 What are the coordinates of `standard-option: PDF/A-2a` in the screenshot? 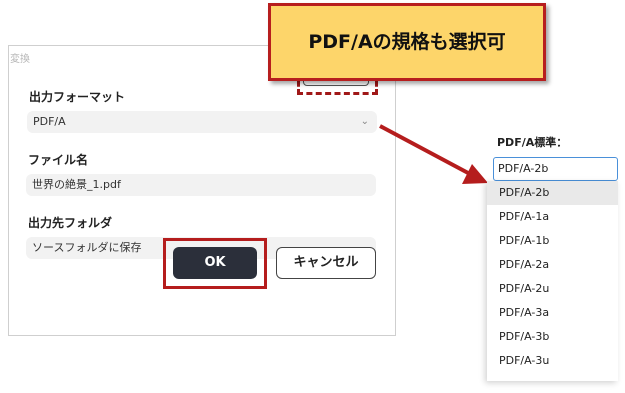 It's located at (552, 265).